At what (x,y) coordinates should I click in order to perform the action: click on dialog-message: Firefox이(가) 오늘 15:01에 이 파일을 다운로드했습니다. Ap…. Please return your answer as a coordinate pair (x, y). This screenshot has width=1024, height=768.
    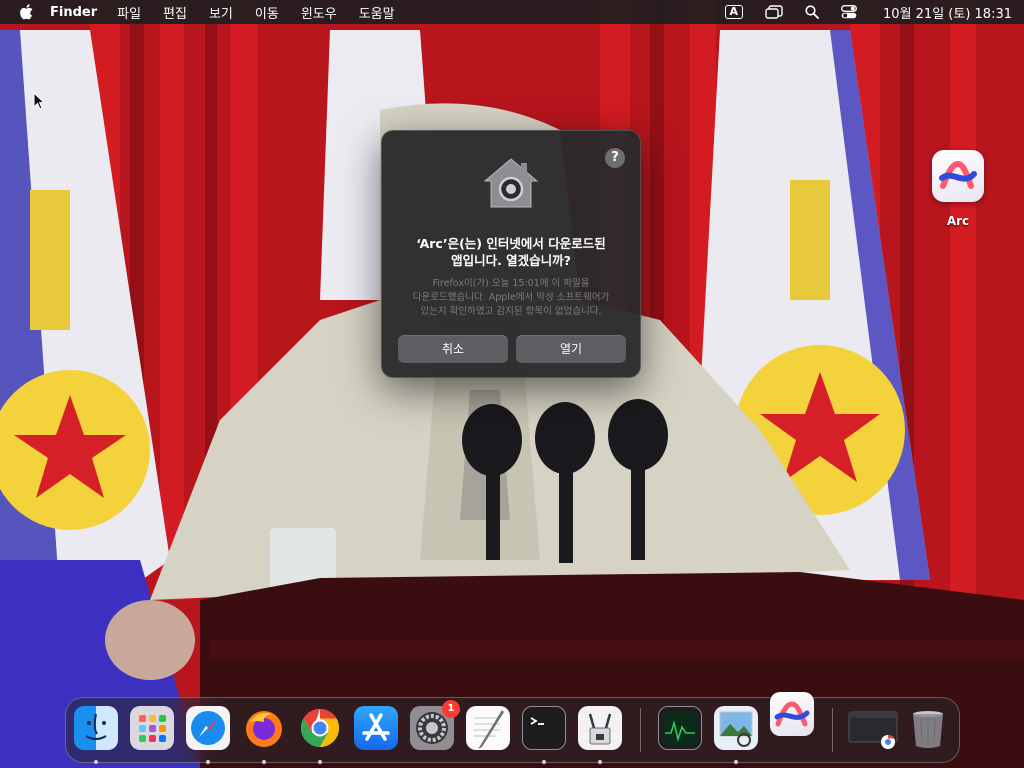
    Looking at the image, I should click on (511, 298).